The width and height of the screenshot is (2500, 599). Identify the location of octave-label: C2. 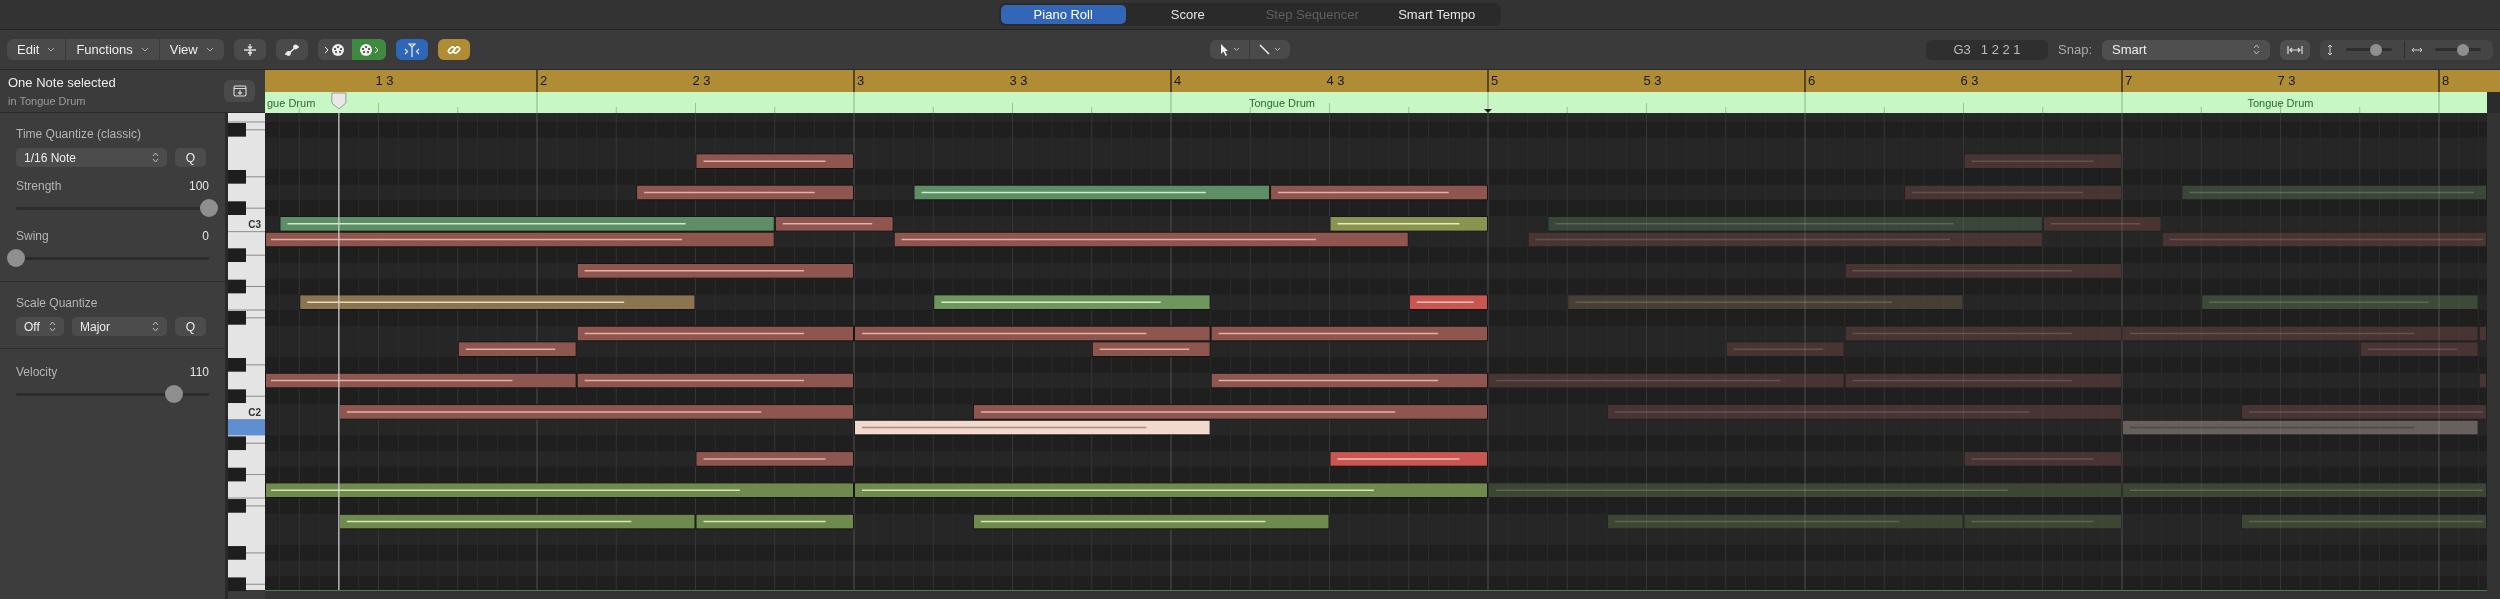
(254, 412).